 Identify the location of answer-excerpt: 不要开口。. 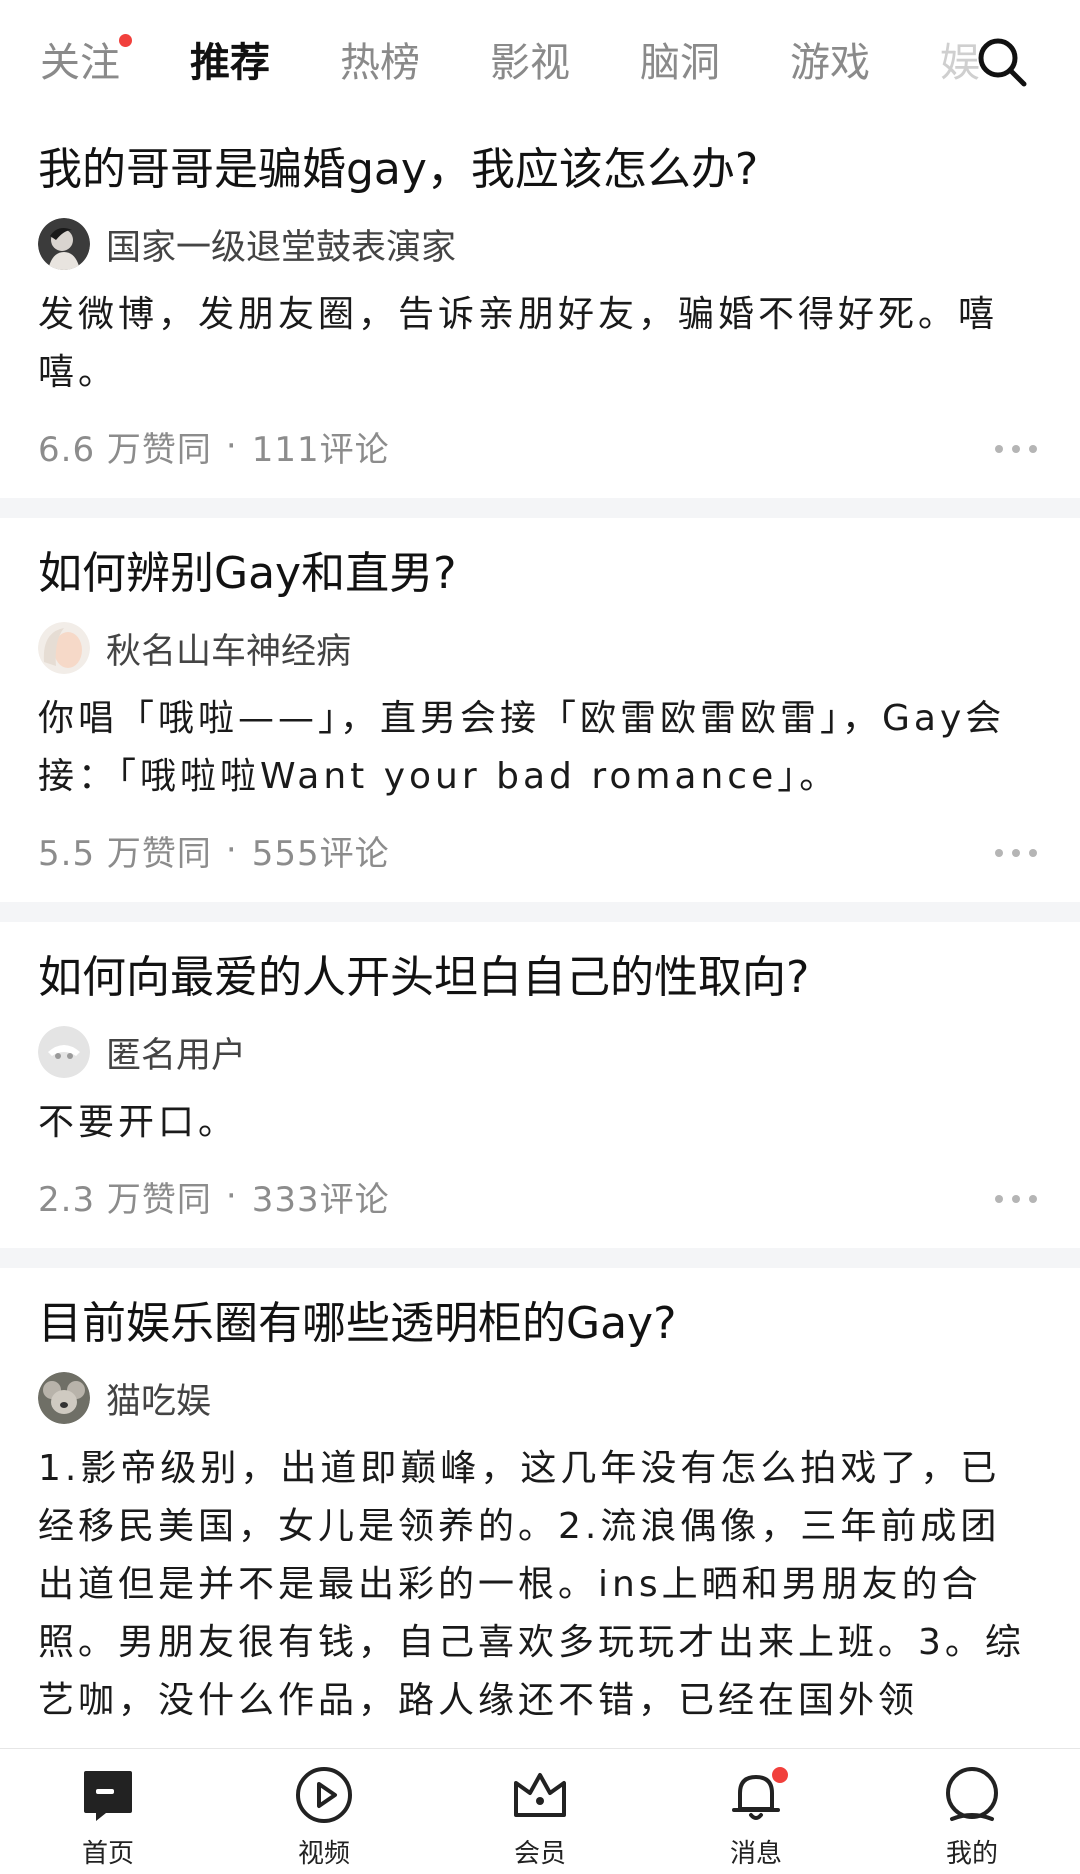
(538, 1123).